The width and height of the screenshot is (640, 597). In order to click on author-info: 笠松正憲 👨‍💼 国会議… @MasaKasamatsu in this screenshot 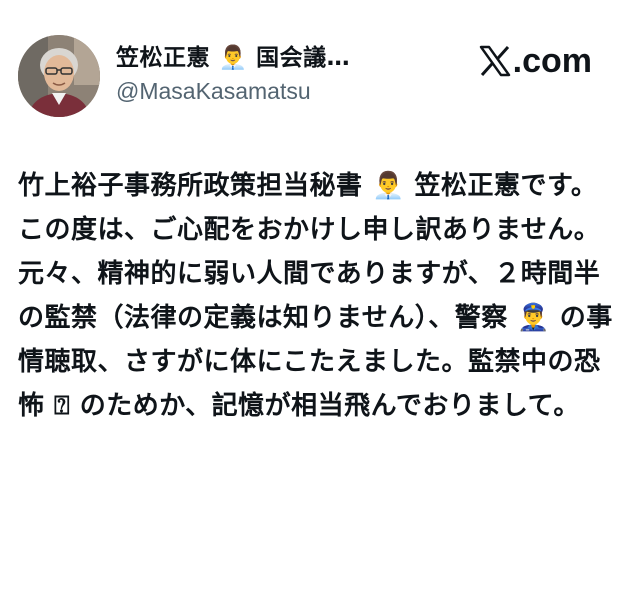, I will do `click(266, 75)`.